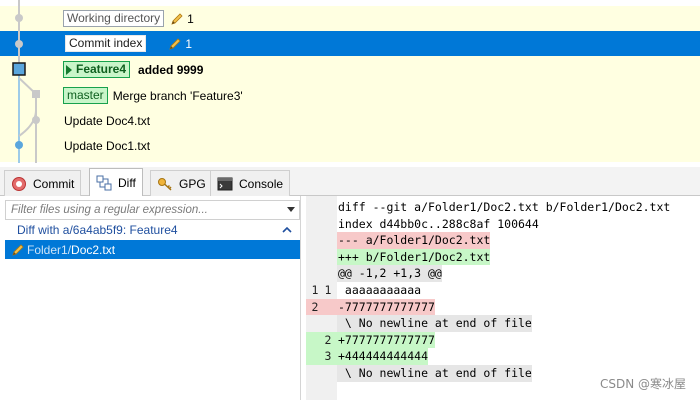 The width and height of the screenshot is (700, 400). Describe the element at coordinates (152, 249) in the screenshot. I see `file-list-item: Folder1/ Doc2.txt` at that location.